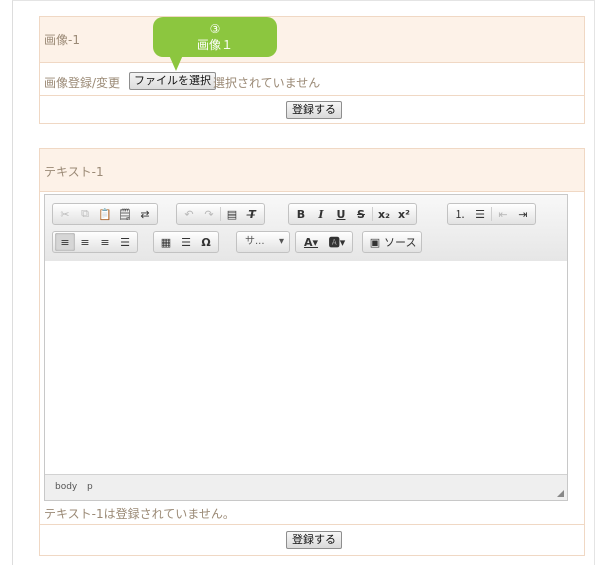 This screenshot has width=600, height=565. Describe the element at coordinates (361, 214) in the screenshot. I see `strike-icon: S` at that location.